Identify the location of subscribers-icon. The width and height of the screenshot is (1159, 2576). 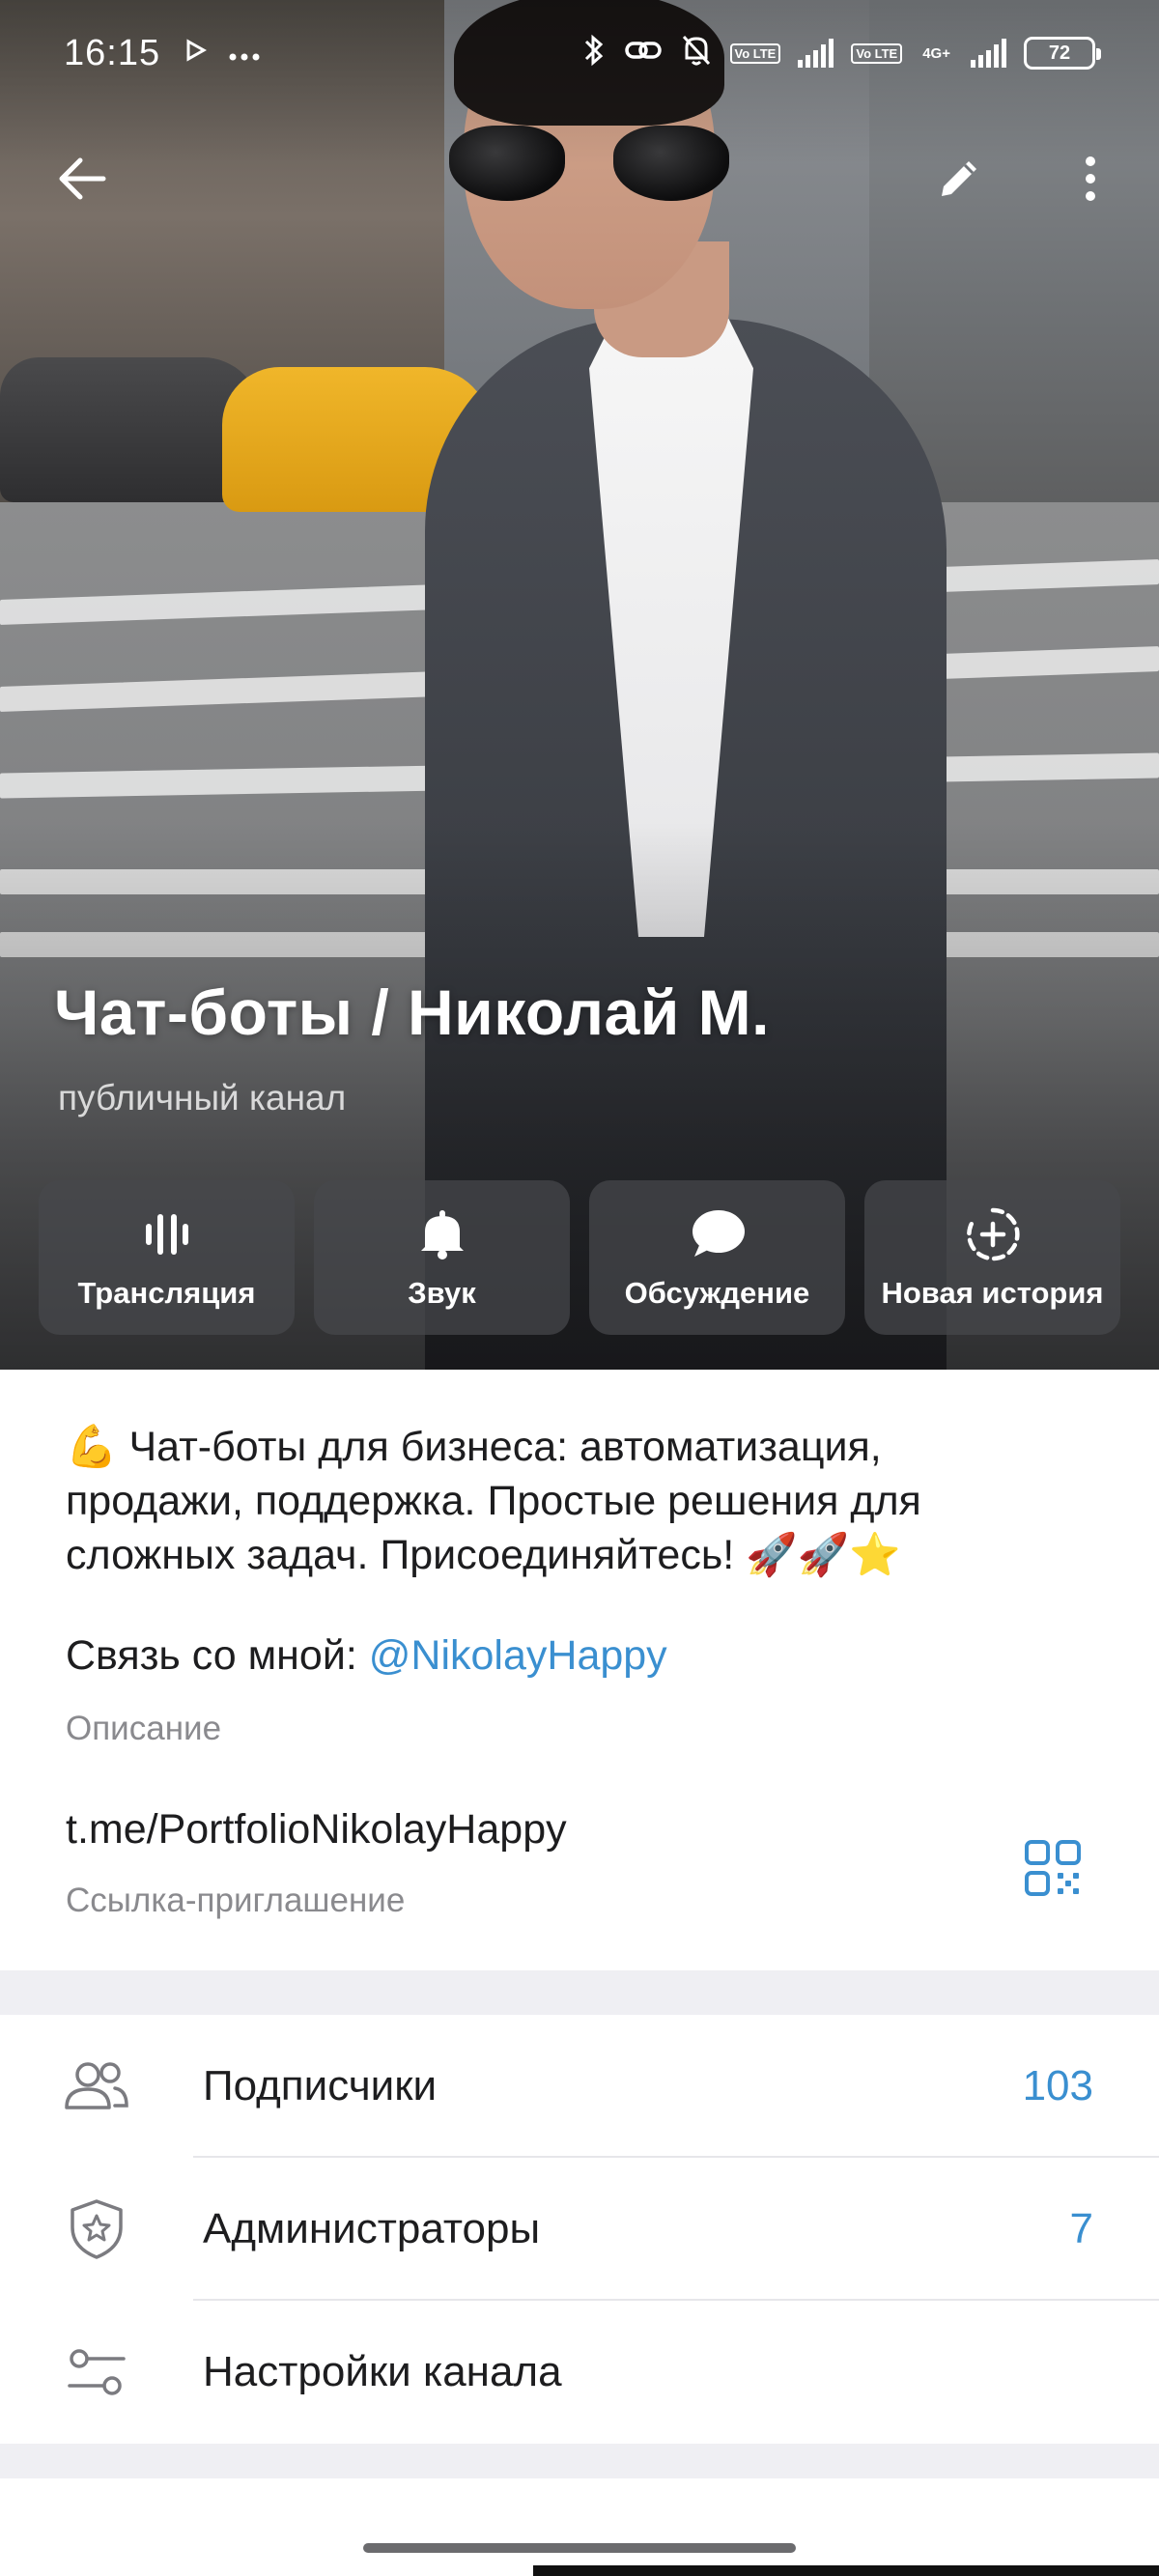
(96, 2086).